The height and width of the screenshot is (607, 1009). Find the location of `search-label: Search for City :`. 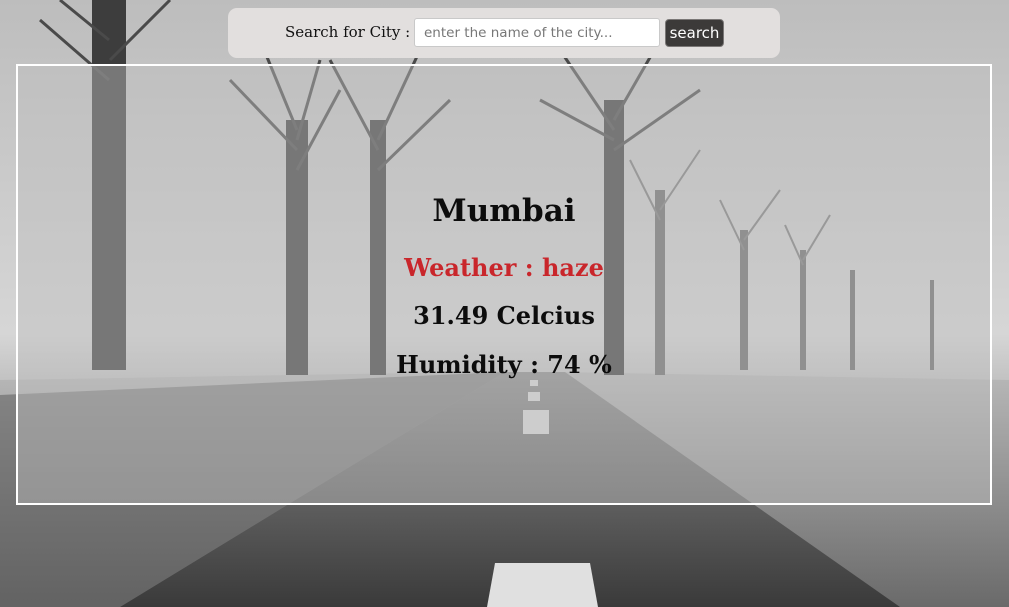

search-label: Search for City : is located at coordinates (348, 32).